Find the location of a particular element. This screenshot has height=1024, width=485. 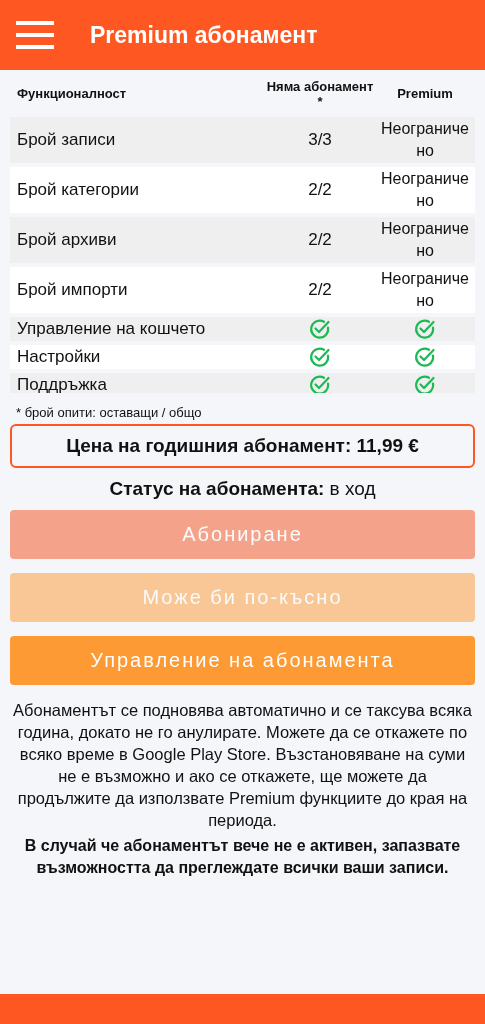

feature-cell-text: Брой импорти is located at coordinates (72, 290).